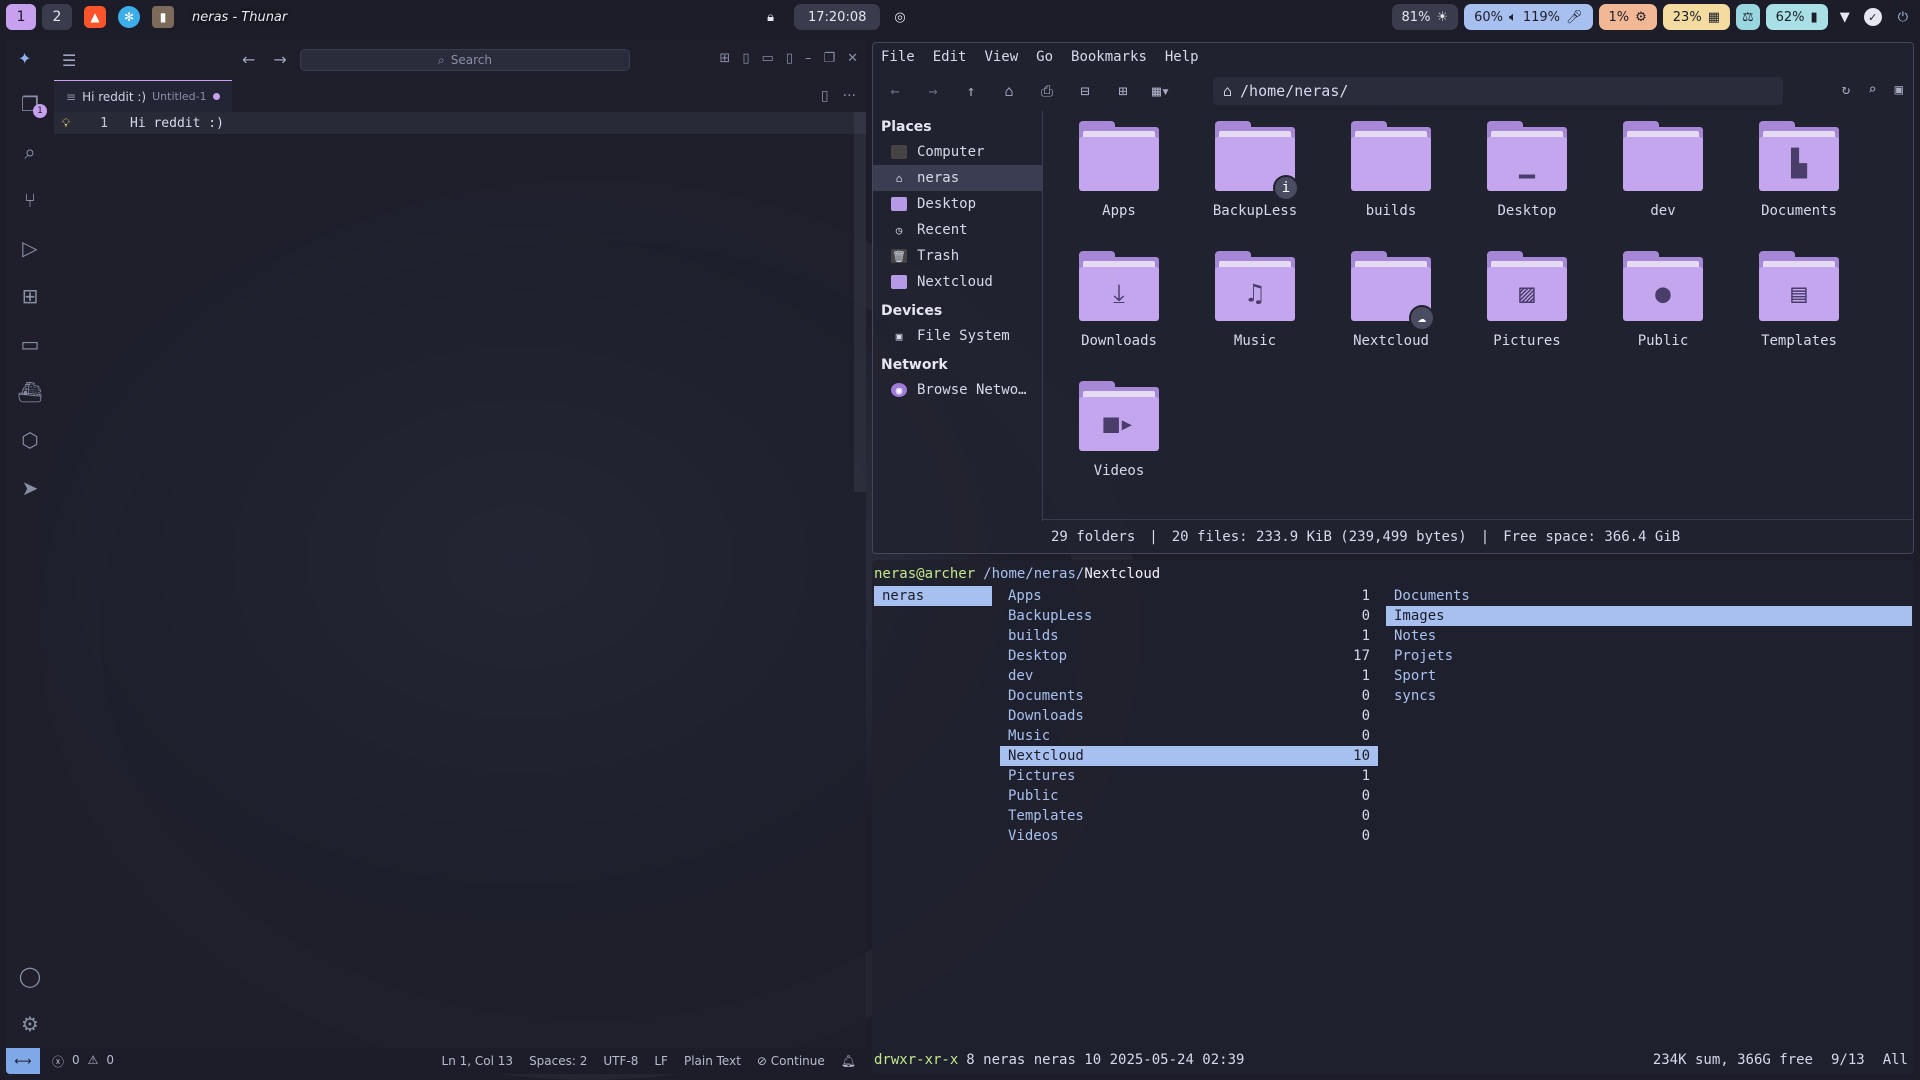 The height and width of the screenshot is (1080, 1920). What do you see at coordinates (898, 57) in the screenshot?
I see `menu-file: File` at bounding box center [898, 57].